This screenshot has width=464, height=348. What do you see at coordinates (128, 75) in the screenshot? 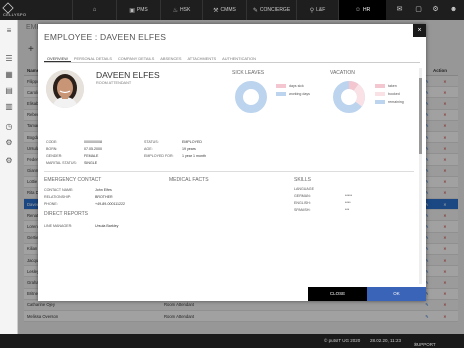
I see `employee-name: DAVEEN ELFES` at bounding box center [128, 75].